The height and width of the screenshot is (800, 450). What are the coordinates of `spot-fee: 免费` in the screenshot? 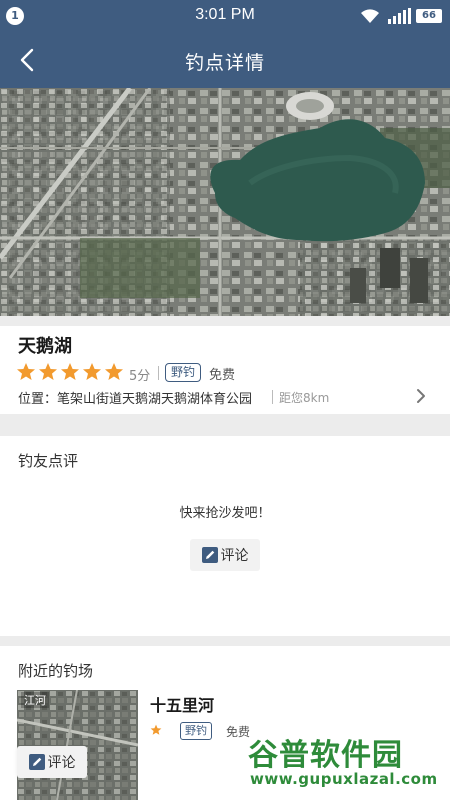 It's located at (222, 375).